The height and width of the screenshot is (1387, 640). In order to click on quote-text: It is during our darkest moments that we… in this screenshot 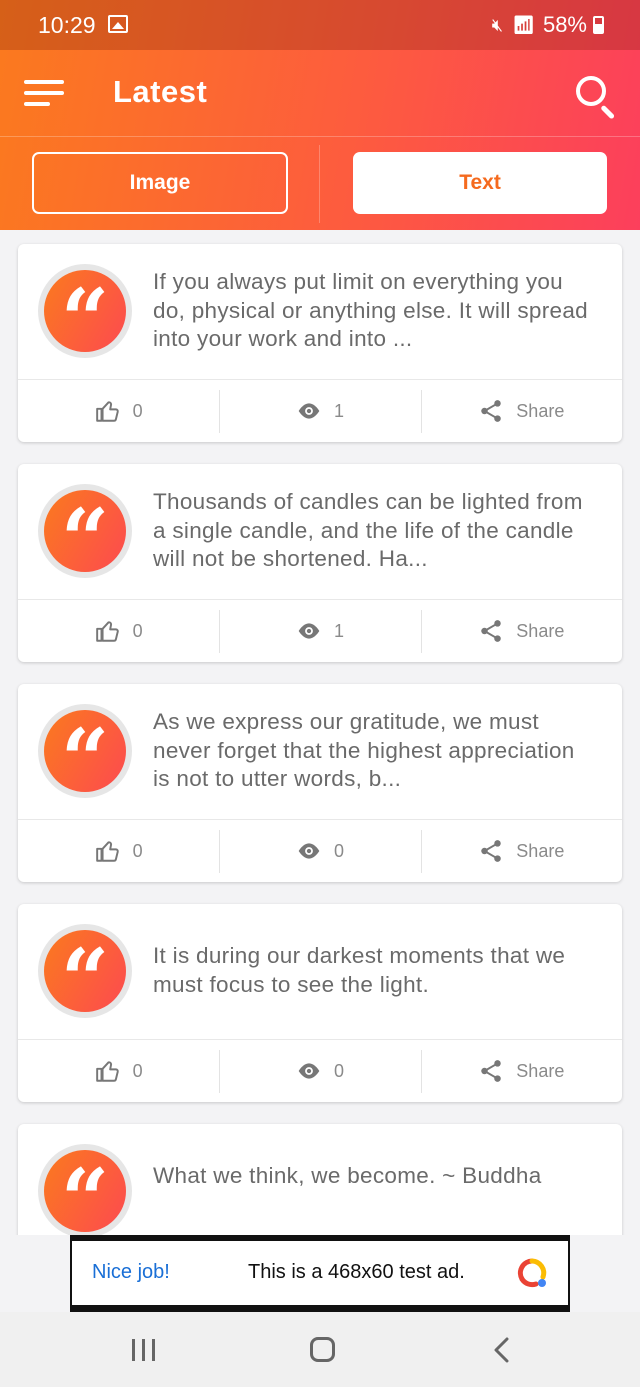, I will do `click(375, 970)`.